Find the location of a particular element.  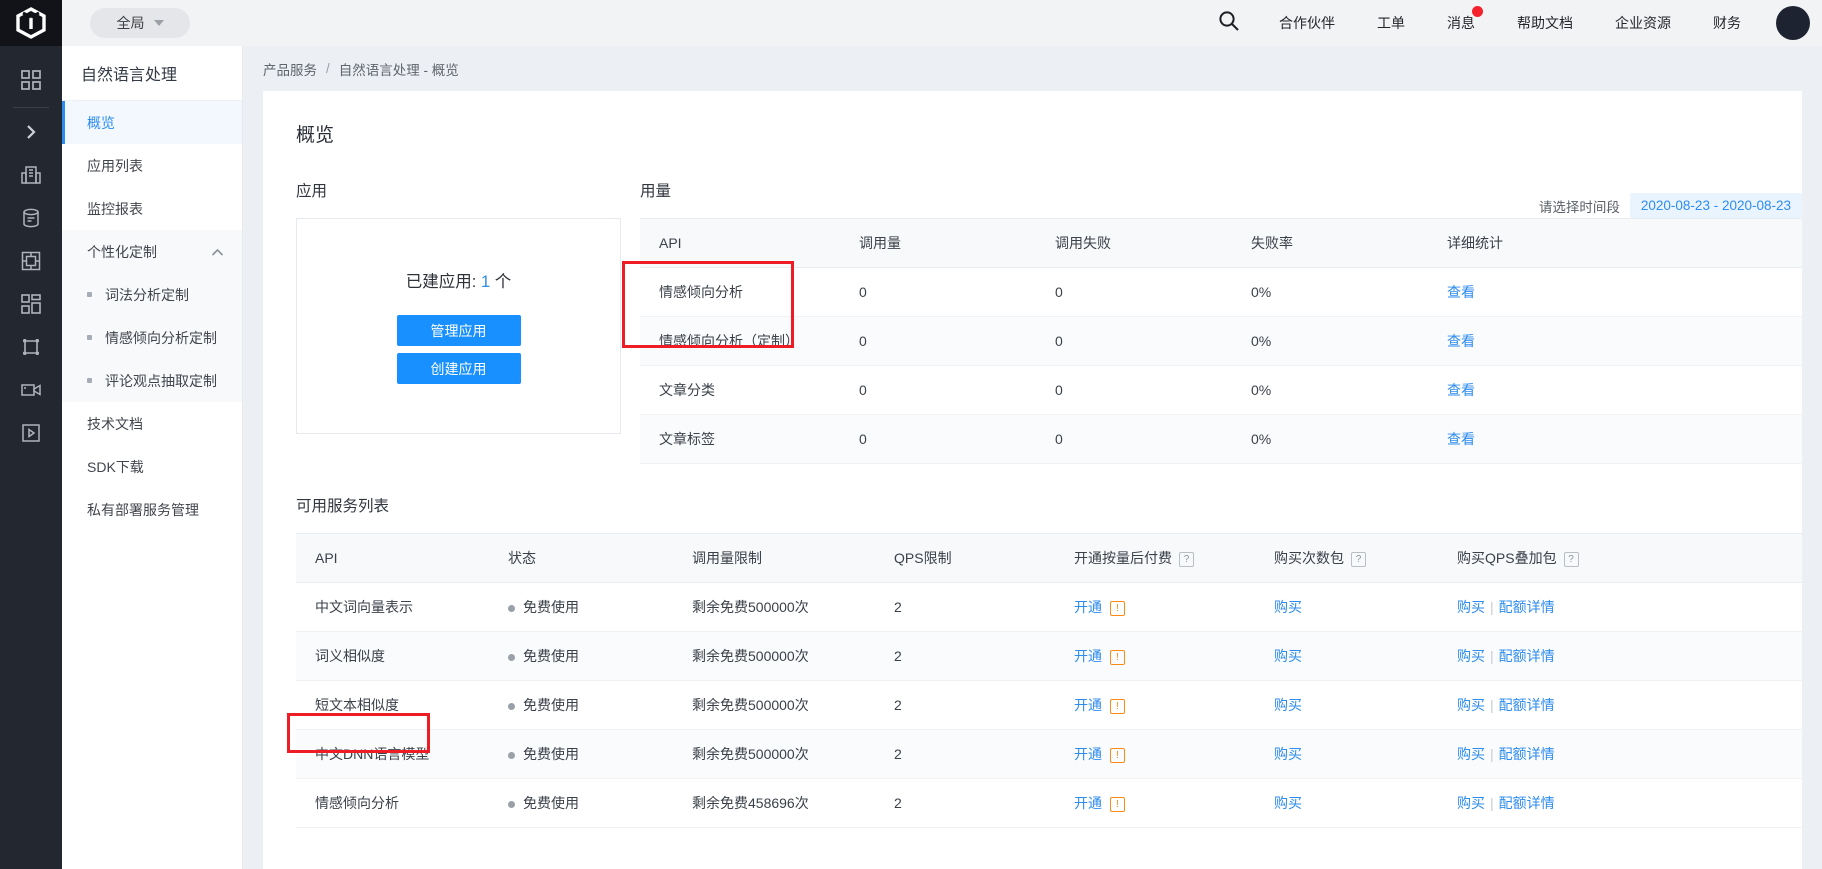

database-icon is located at coordinates (31, 218).